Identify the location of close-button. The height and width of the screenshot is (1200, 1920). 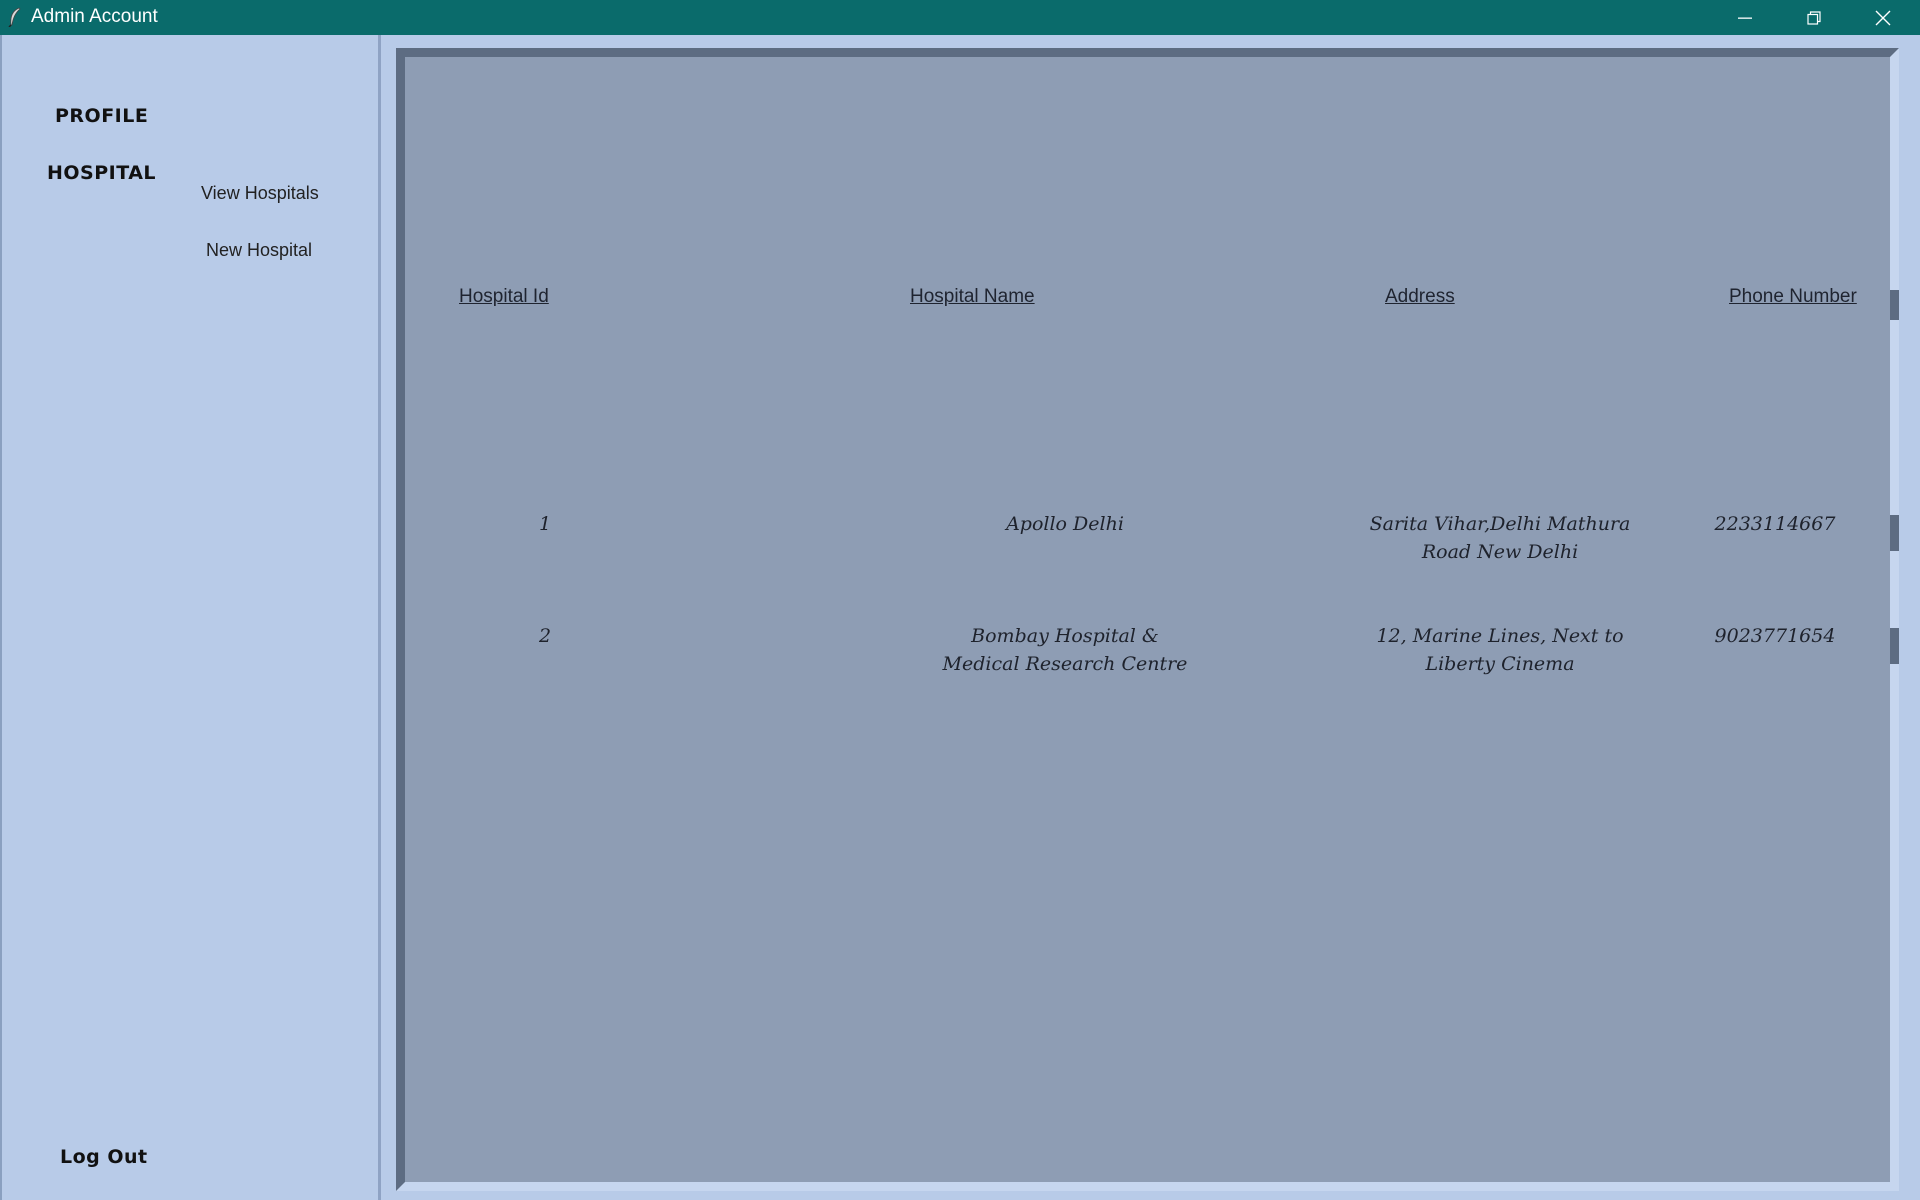
(1883, 17).